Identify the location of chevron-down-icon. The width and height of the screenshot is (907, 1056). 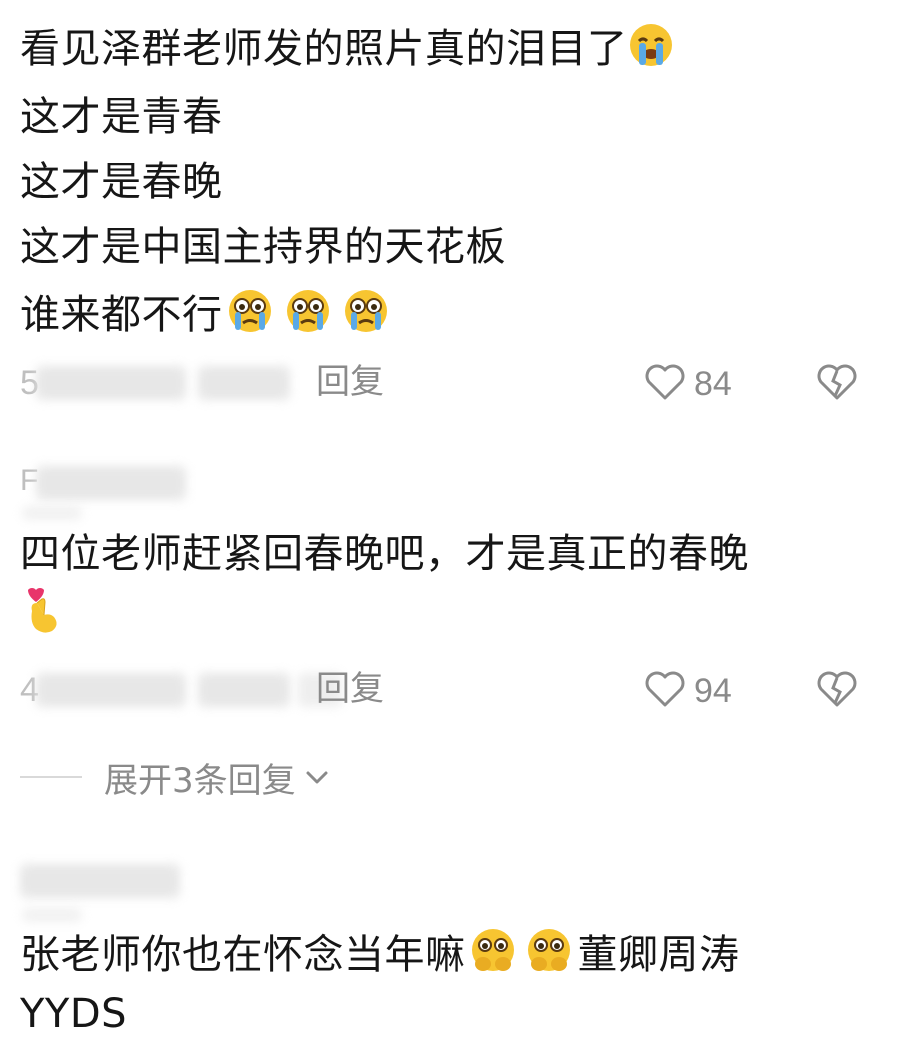
(317, 777).